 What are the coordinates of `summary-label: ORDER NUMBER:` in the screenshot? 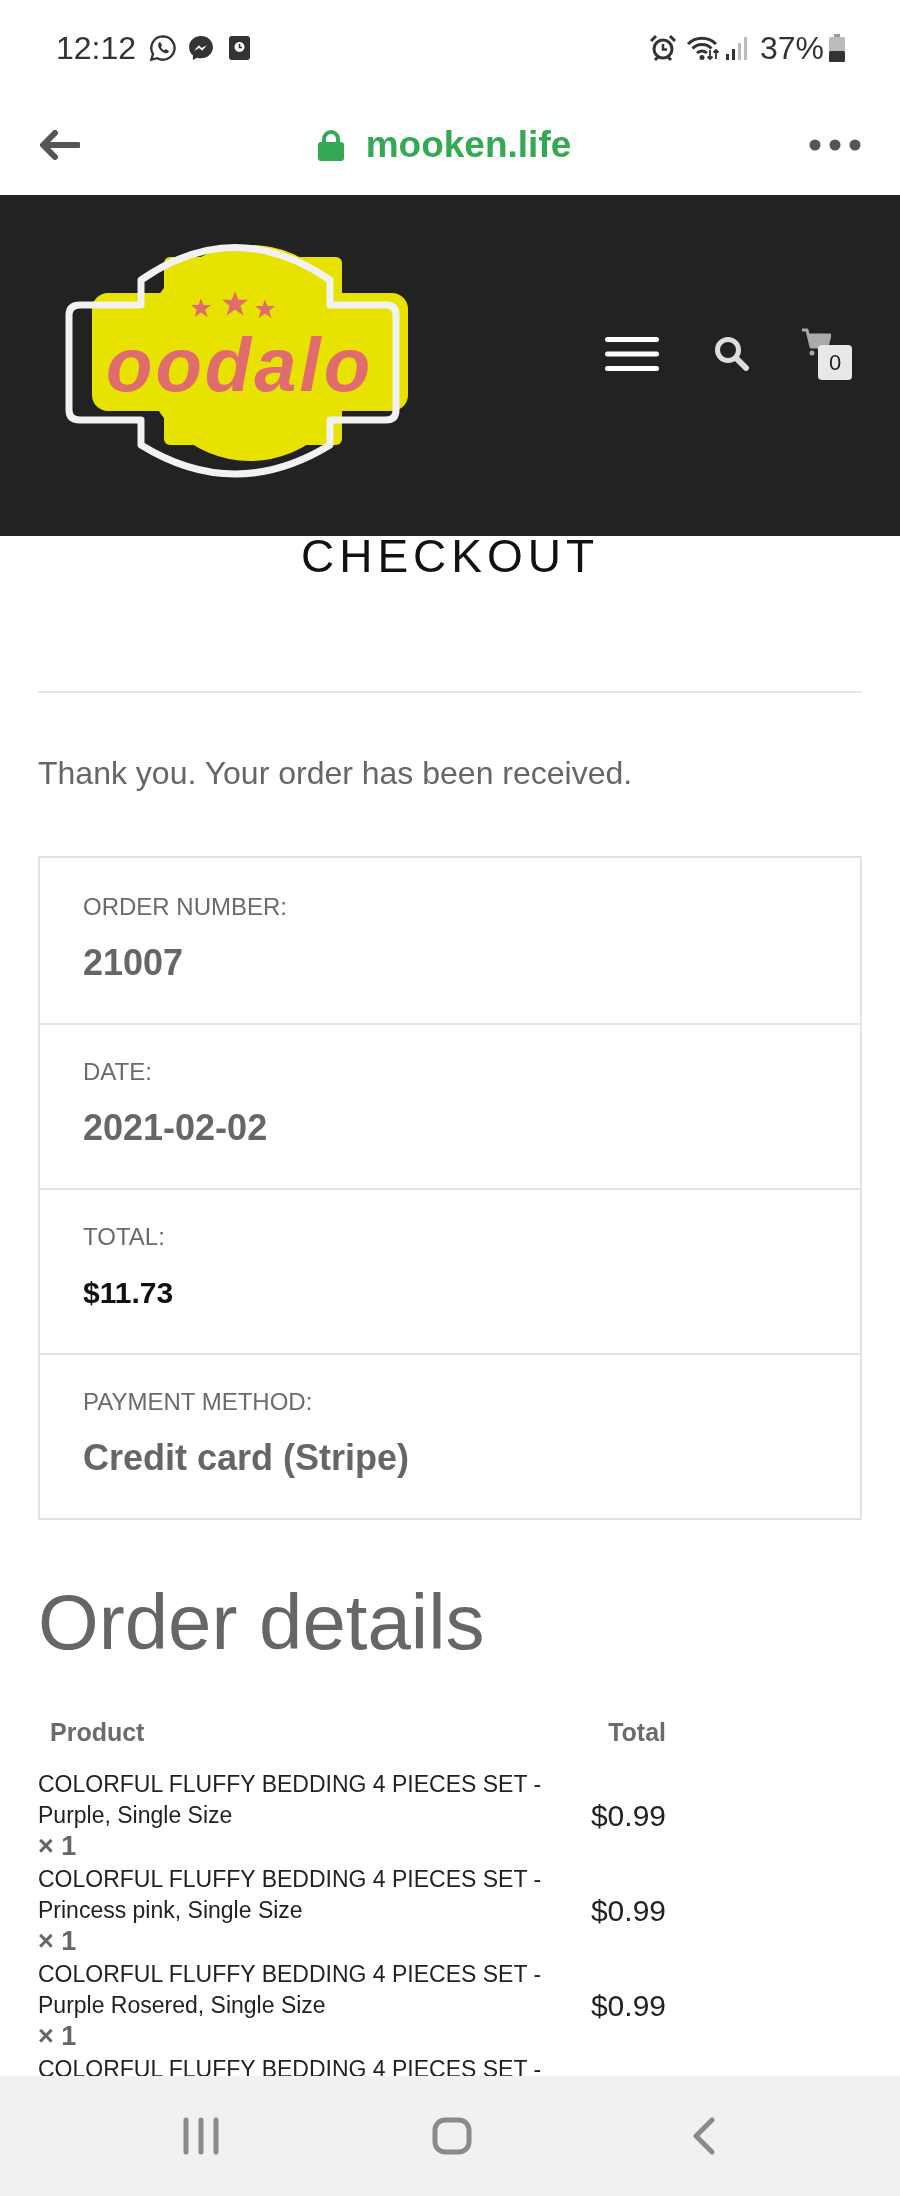 It's located at (185, 907).